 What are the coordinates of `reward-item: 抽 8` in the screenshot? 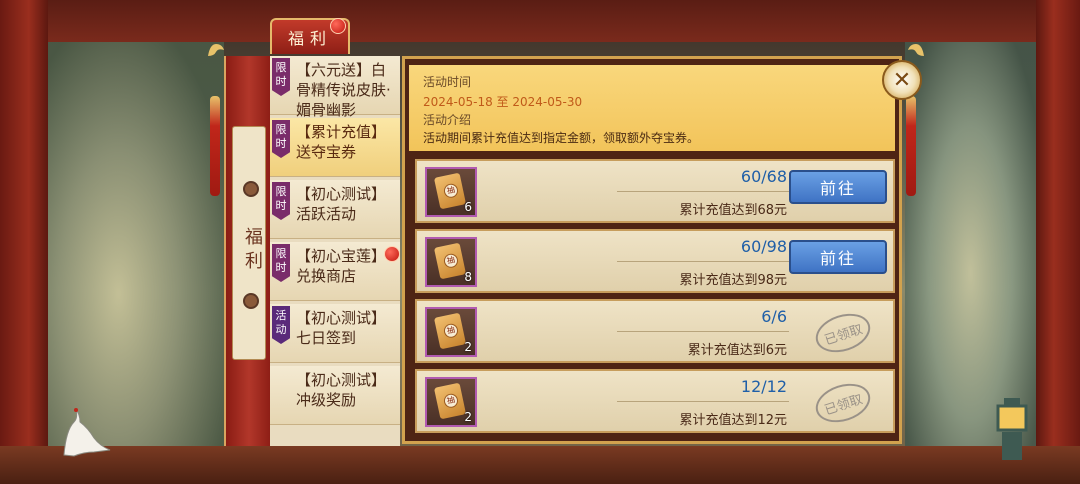 It's located at (451, 262).